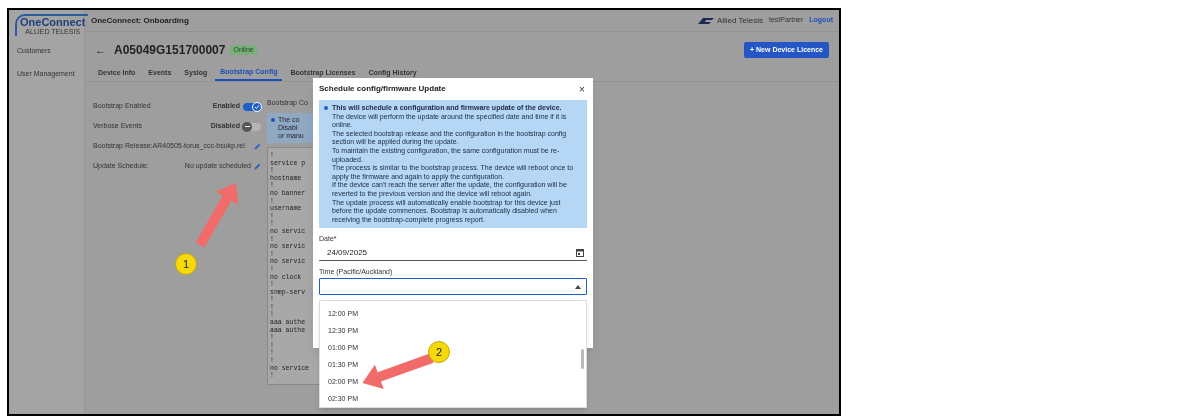 Image resolution: width=1193 pixels, height=416 pixels. Describe the element at coordinates (705, 20) in the screenshot. I see `logo-mark-icon` at that location.